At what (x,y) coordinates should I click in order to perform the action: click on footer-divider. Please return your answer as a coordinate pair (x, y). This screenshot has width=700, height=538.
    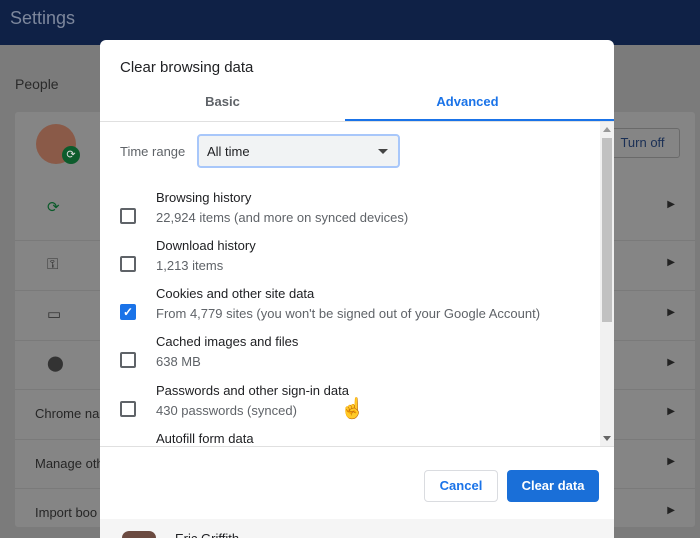
    Looking at the image, I should click on (357, 446).